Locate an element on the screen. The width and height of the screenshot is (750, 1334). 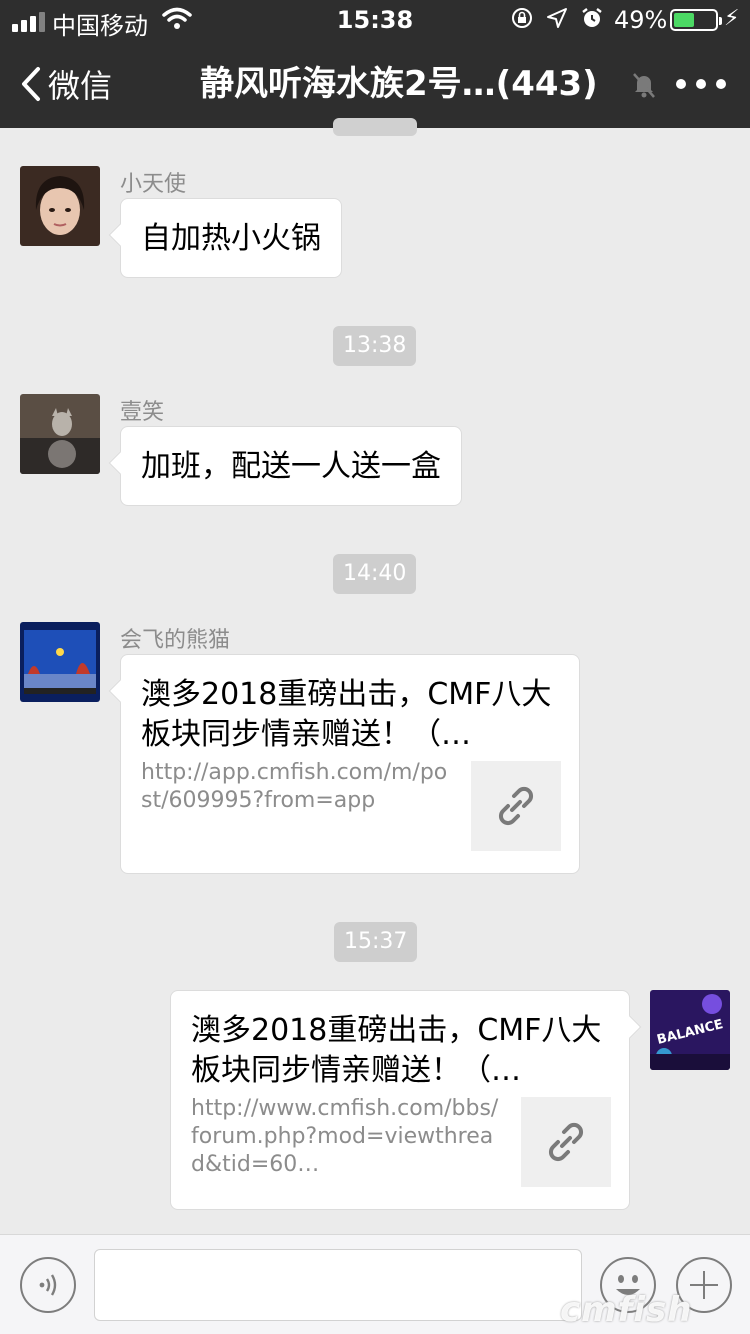
message-bubble: 自加热小火锅 is located at coordinates (225, 238).